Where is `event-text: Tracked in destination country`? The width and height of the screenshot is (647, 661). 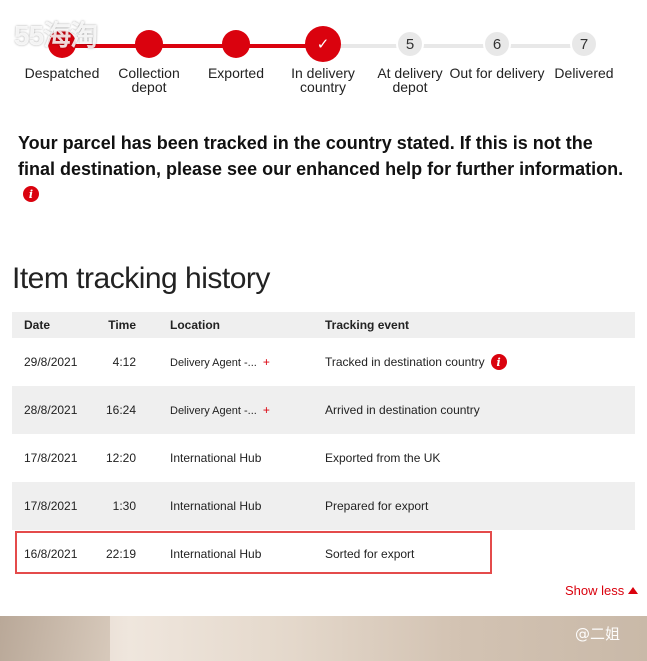
event-text: Tracked in destination country is located at coordinates (405, 362).